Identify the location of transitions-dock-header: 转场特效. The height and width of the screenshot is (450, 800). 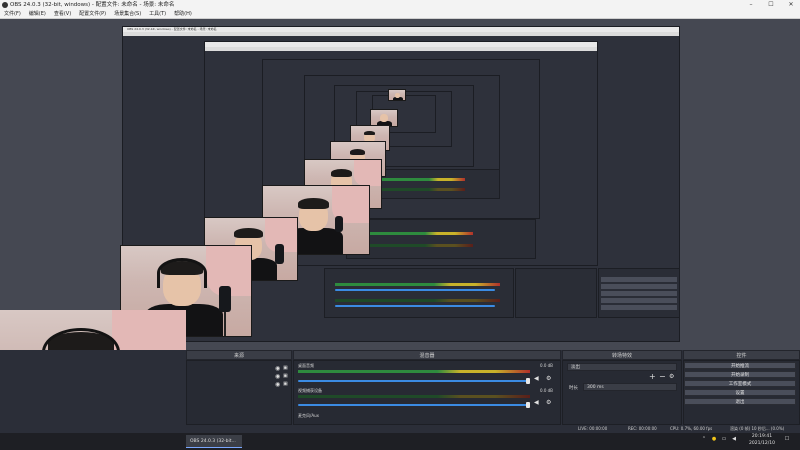
(622, 355).